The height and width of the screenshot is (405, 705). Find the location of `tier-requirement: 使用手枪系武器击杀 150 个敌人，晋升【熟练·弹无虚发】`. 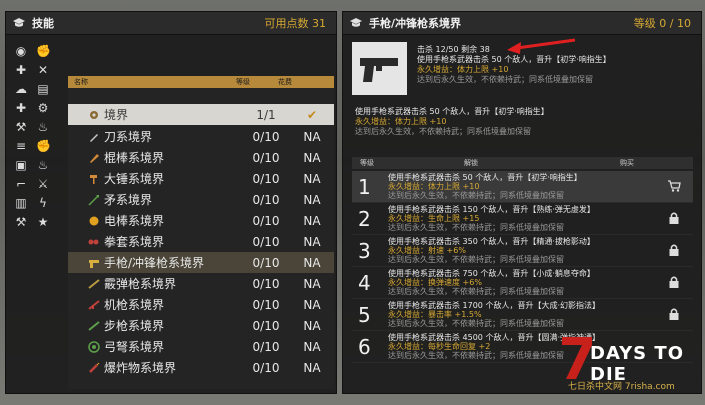

tier-requirement: 使用手枪系武器击杀 150 个敌人，晋升【熟练·弹无虚发】 is located at coordinates (491, 209).